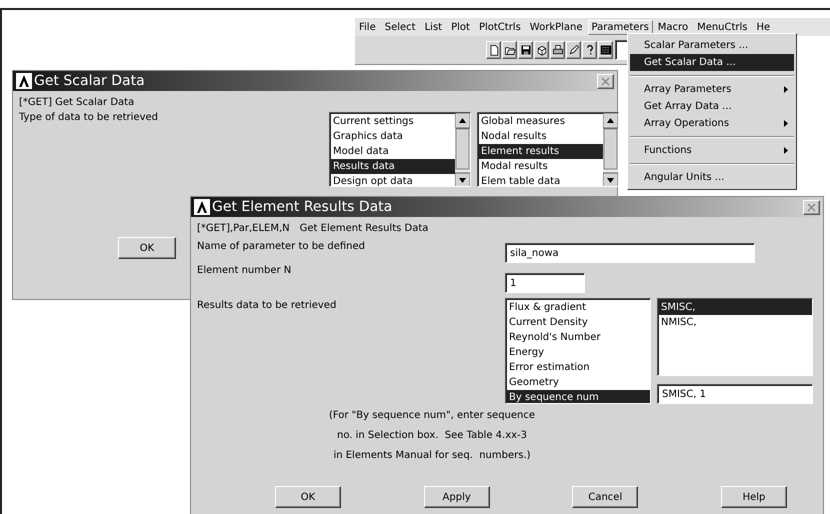 The image size is (830, 514). I want to click on list-box: Global measures Nodal results Element results Modal results Elem table data, so click(548, 149).